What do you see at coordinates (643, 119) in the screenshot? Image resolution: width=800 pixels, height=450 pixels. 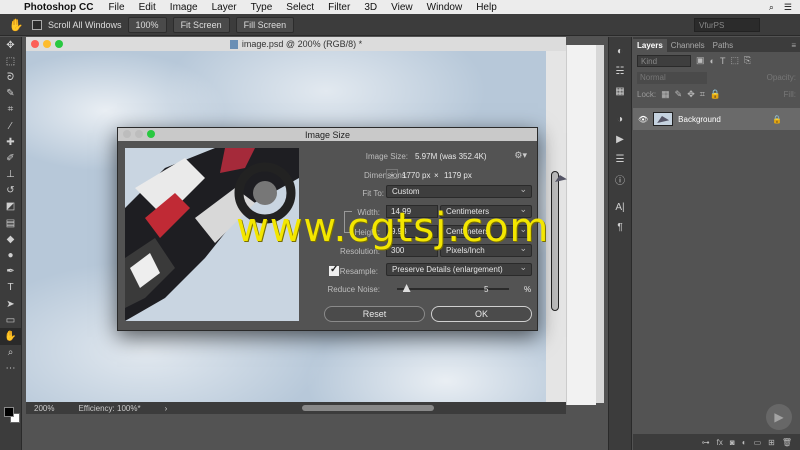 I see `eye-icon: 👁` at bounding box center [643, 119].